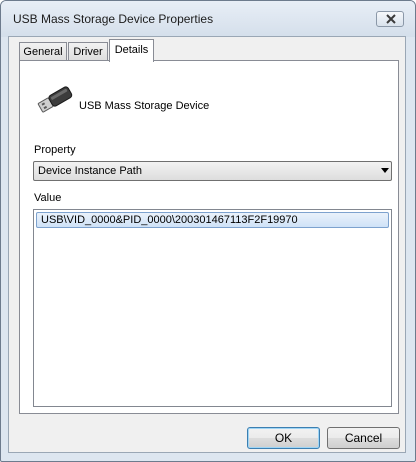  What do you see at coordinates (48, 198) in the screenshot?
I see `value-label: Value` at bounding box center [48, 198].